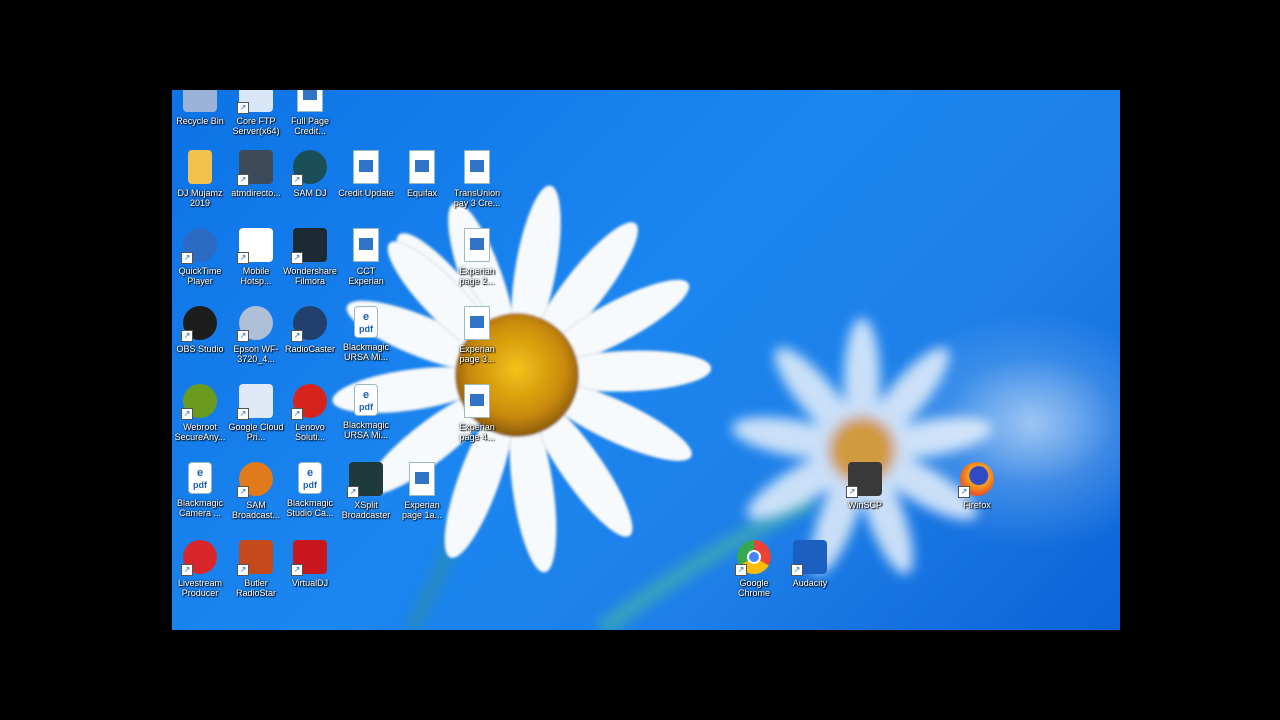  Describe the element at coordinates (200, 276) in the screenshot. I see `desktop-icon-label: QuickTime Player` at that location.